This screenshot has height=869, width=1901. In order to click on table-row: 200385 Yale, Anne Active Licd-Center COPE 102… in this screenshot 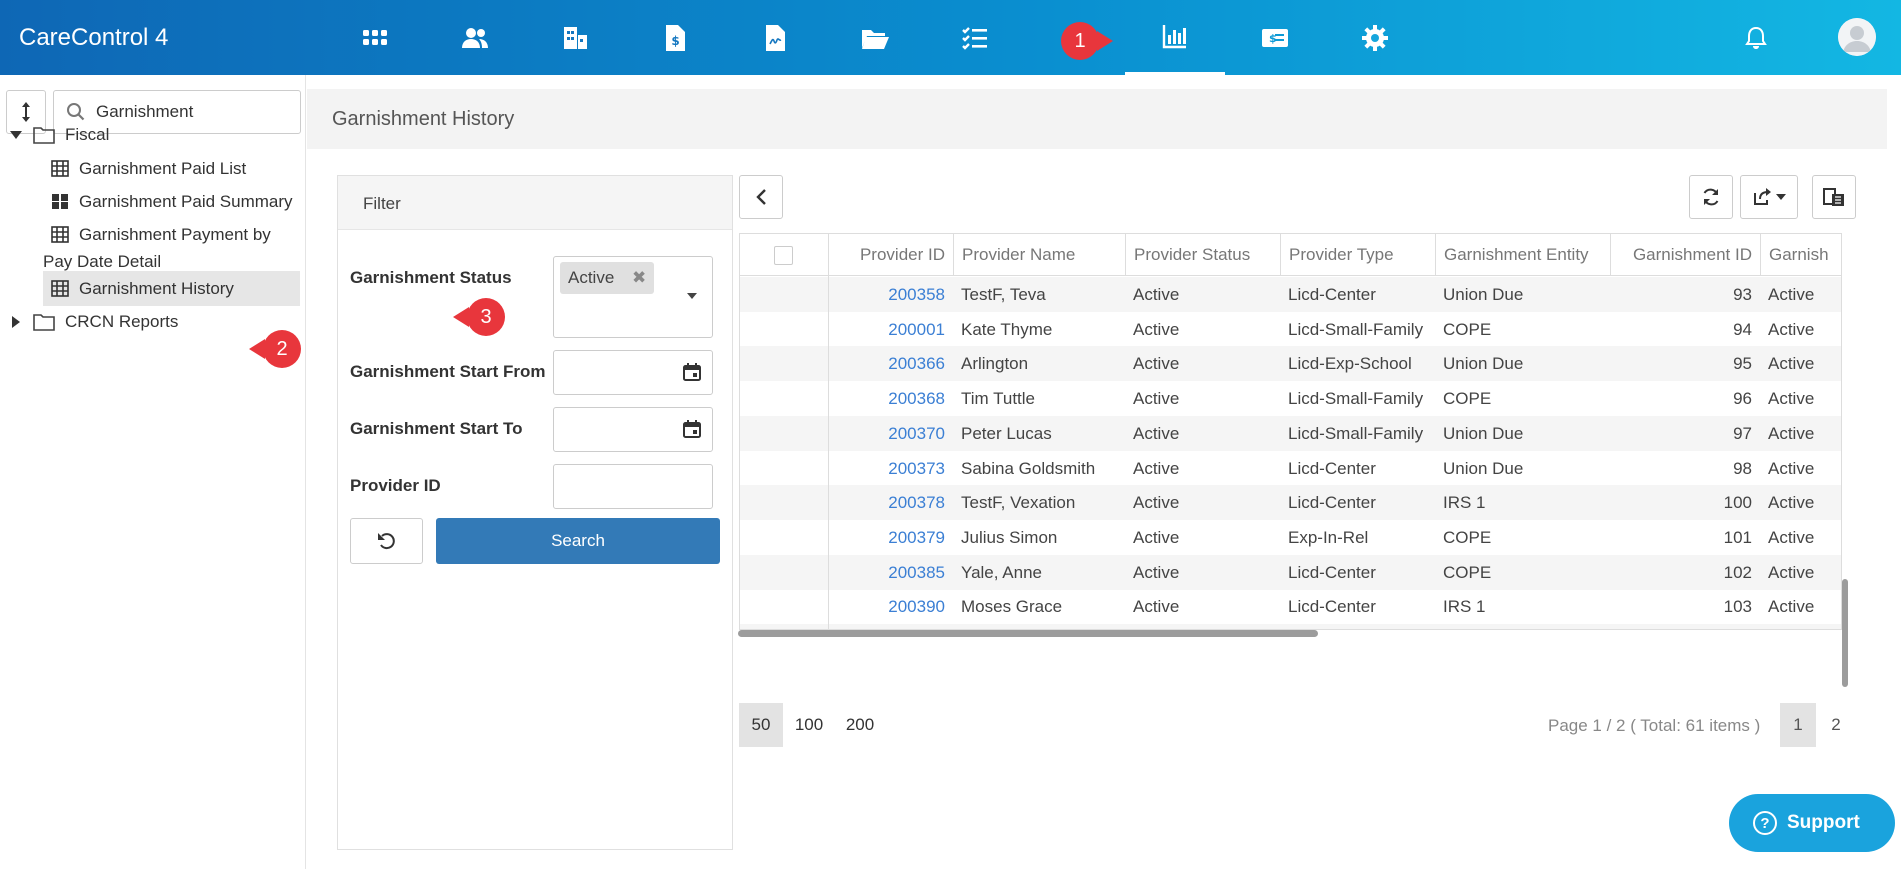, I will do `click(1290, 572)`.